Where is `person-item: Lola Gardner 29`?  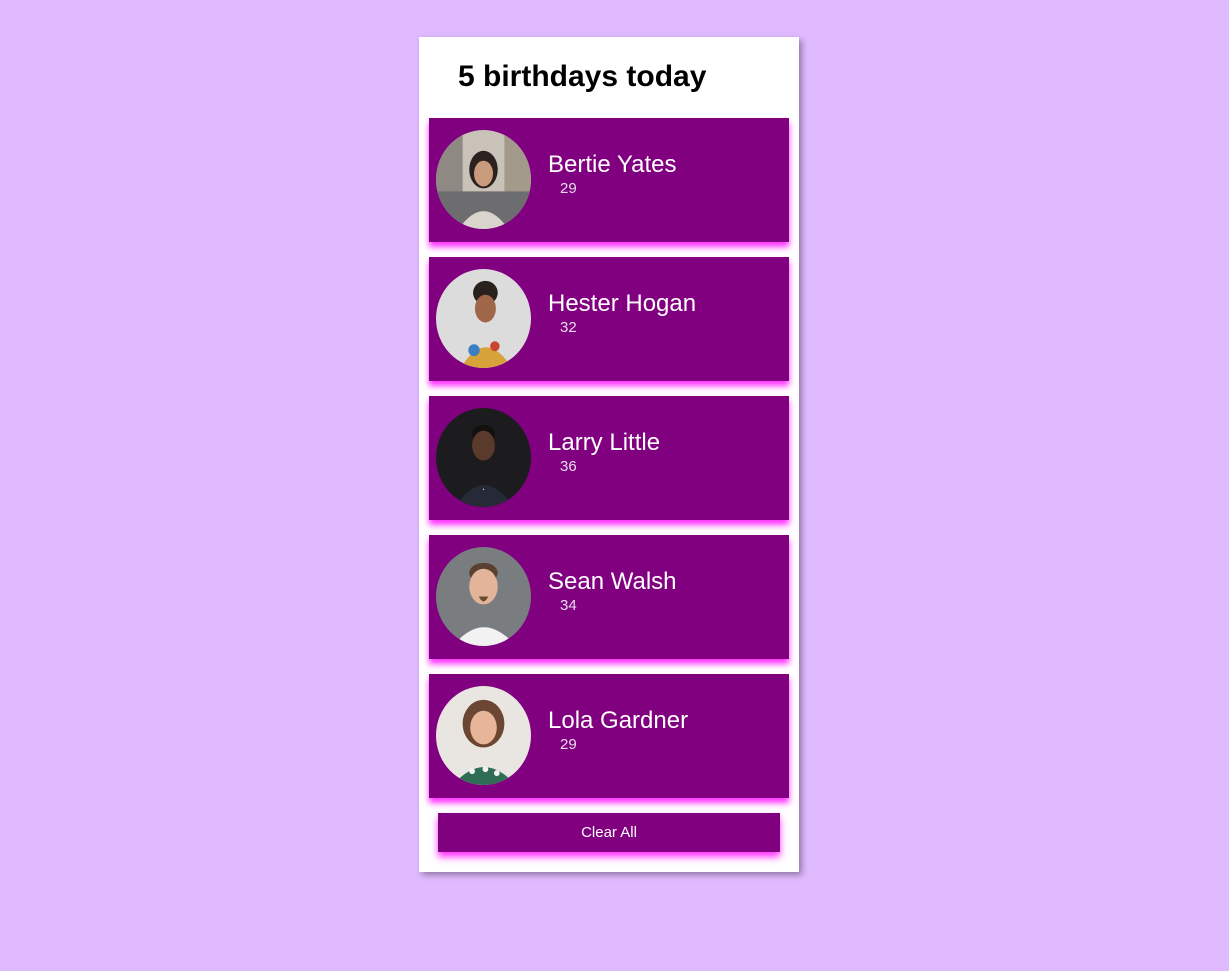
person-item: Lola Gardner 29 is located at coordinates (609, 736).